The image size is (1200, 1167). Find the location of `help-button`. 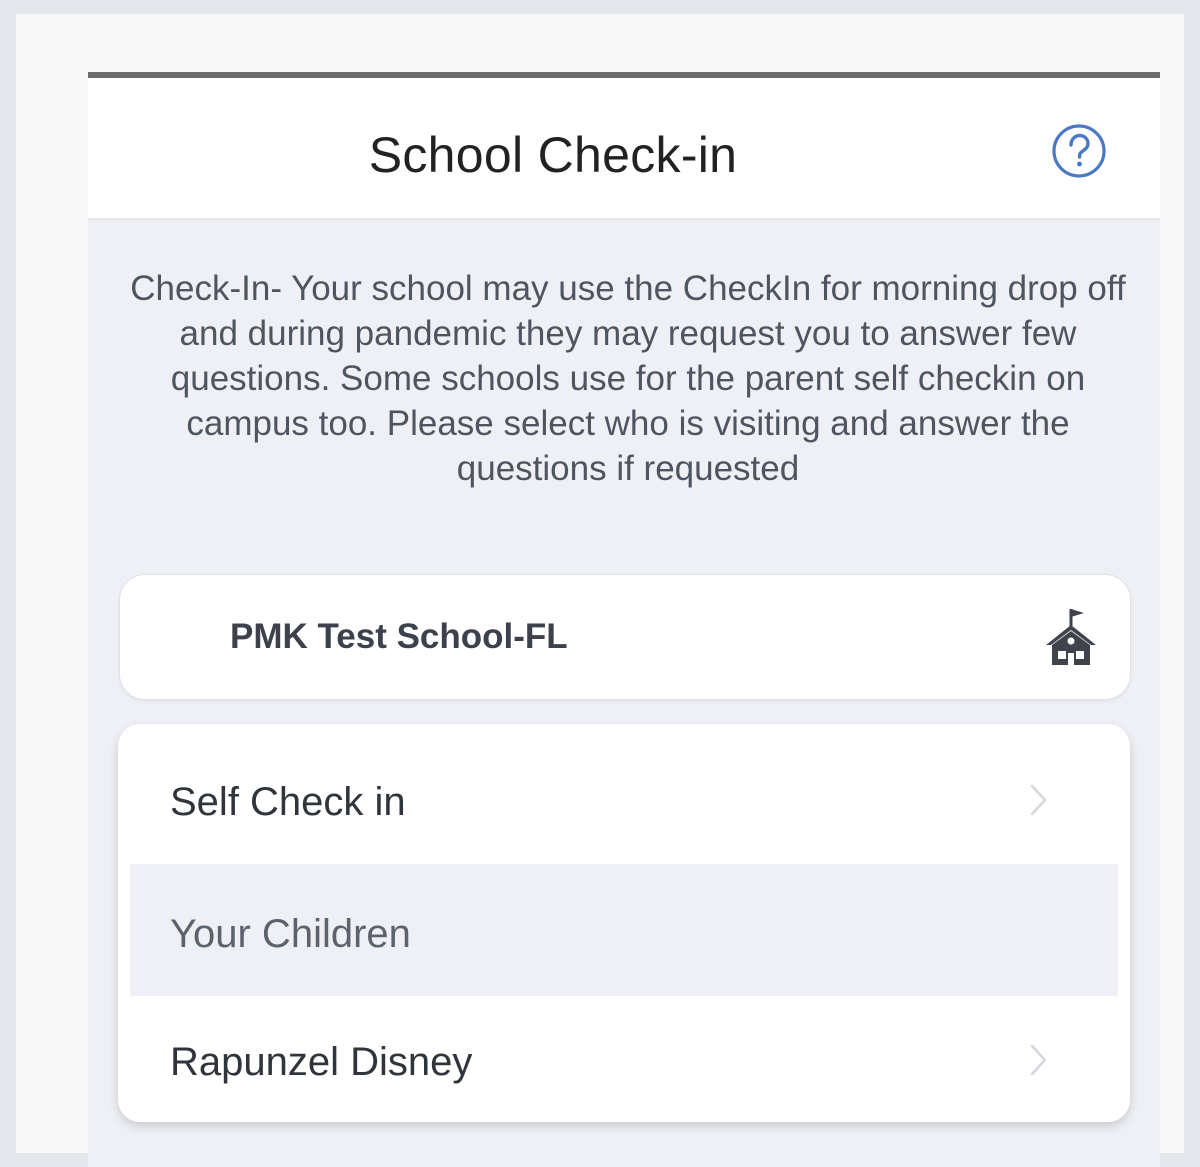

help-button is located at coordinates (1079, 151).